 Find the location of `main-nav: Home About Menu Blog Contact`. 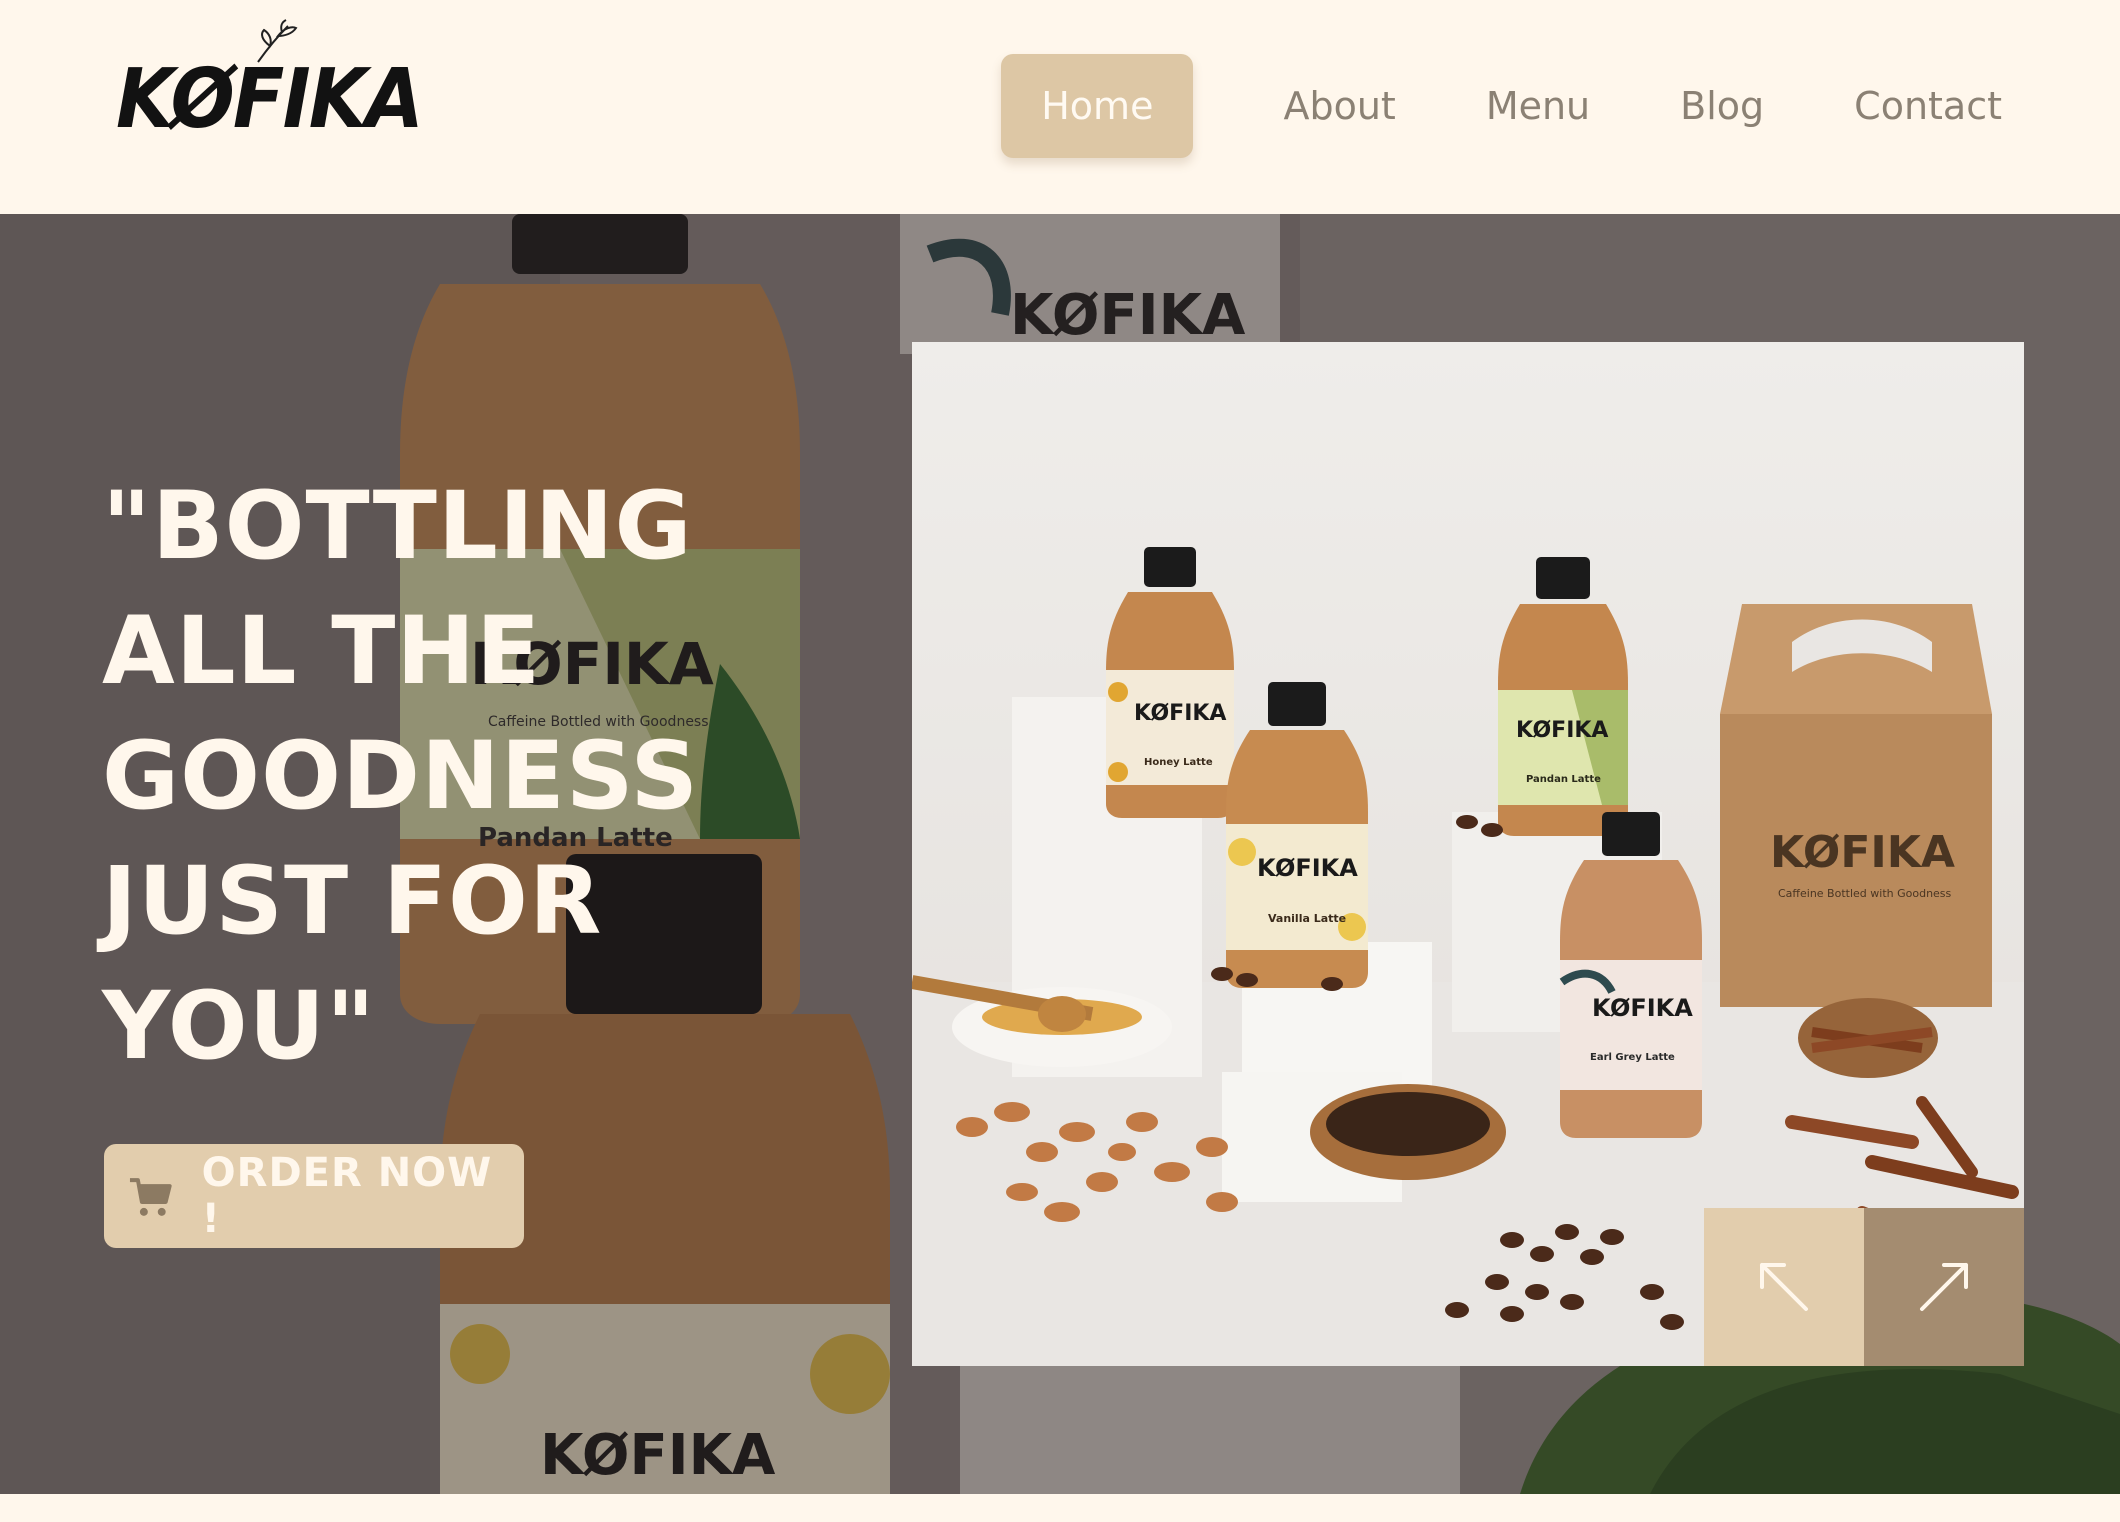

main-nav: Home About Menu Blog Contact is located at coordinates (1501, 106).